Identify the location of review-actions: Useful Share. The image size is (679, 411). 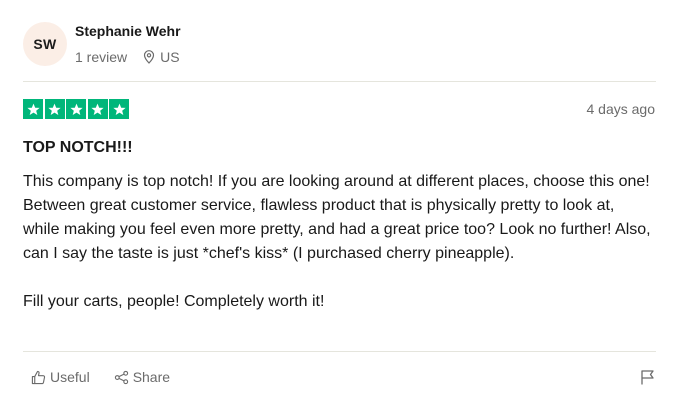
(100, 377).